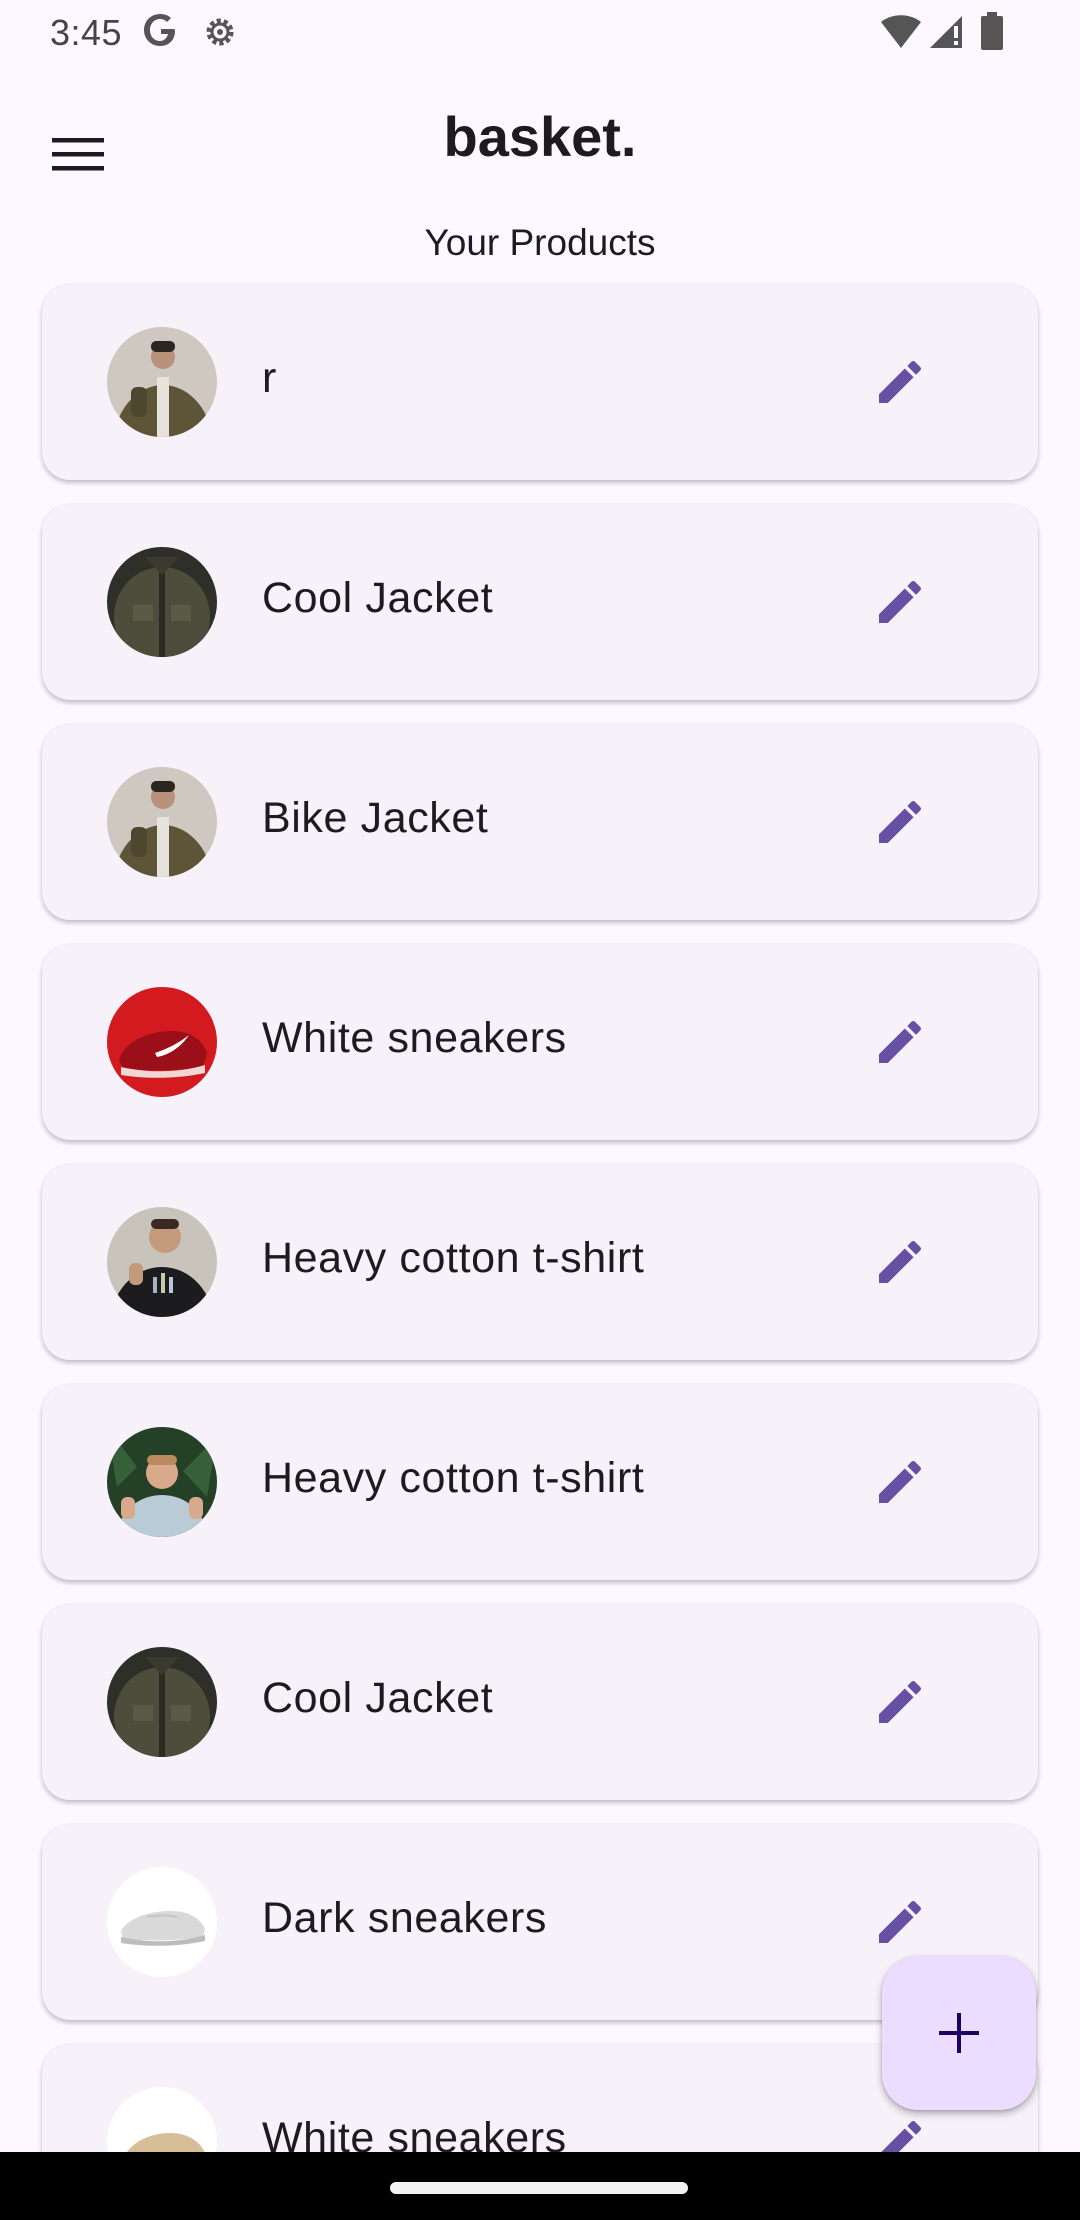 This screenshot has height=2220, width=1080. Describe the element at coordinates (160, 30) in the screenshot. I see `google-g-icon` at that location.